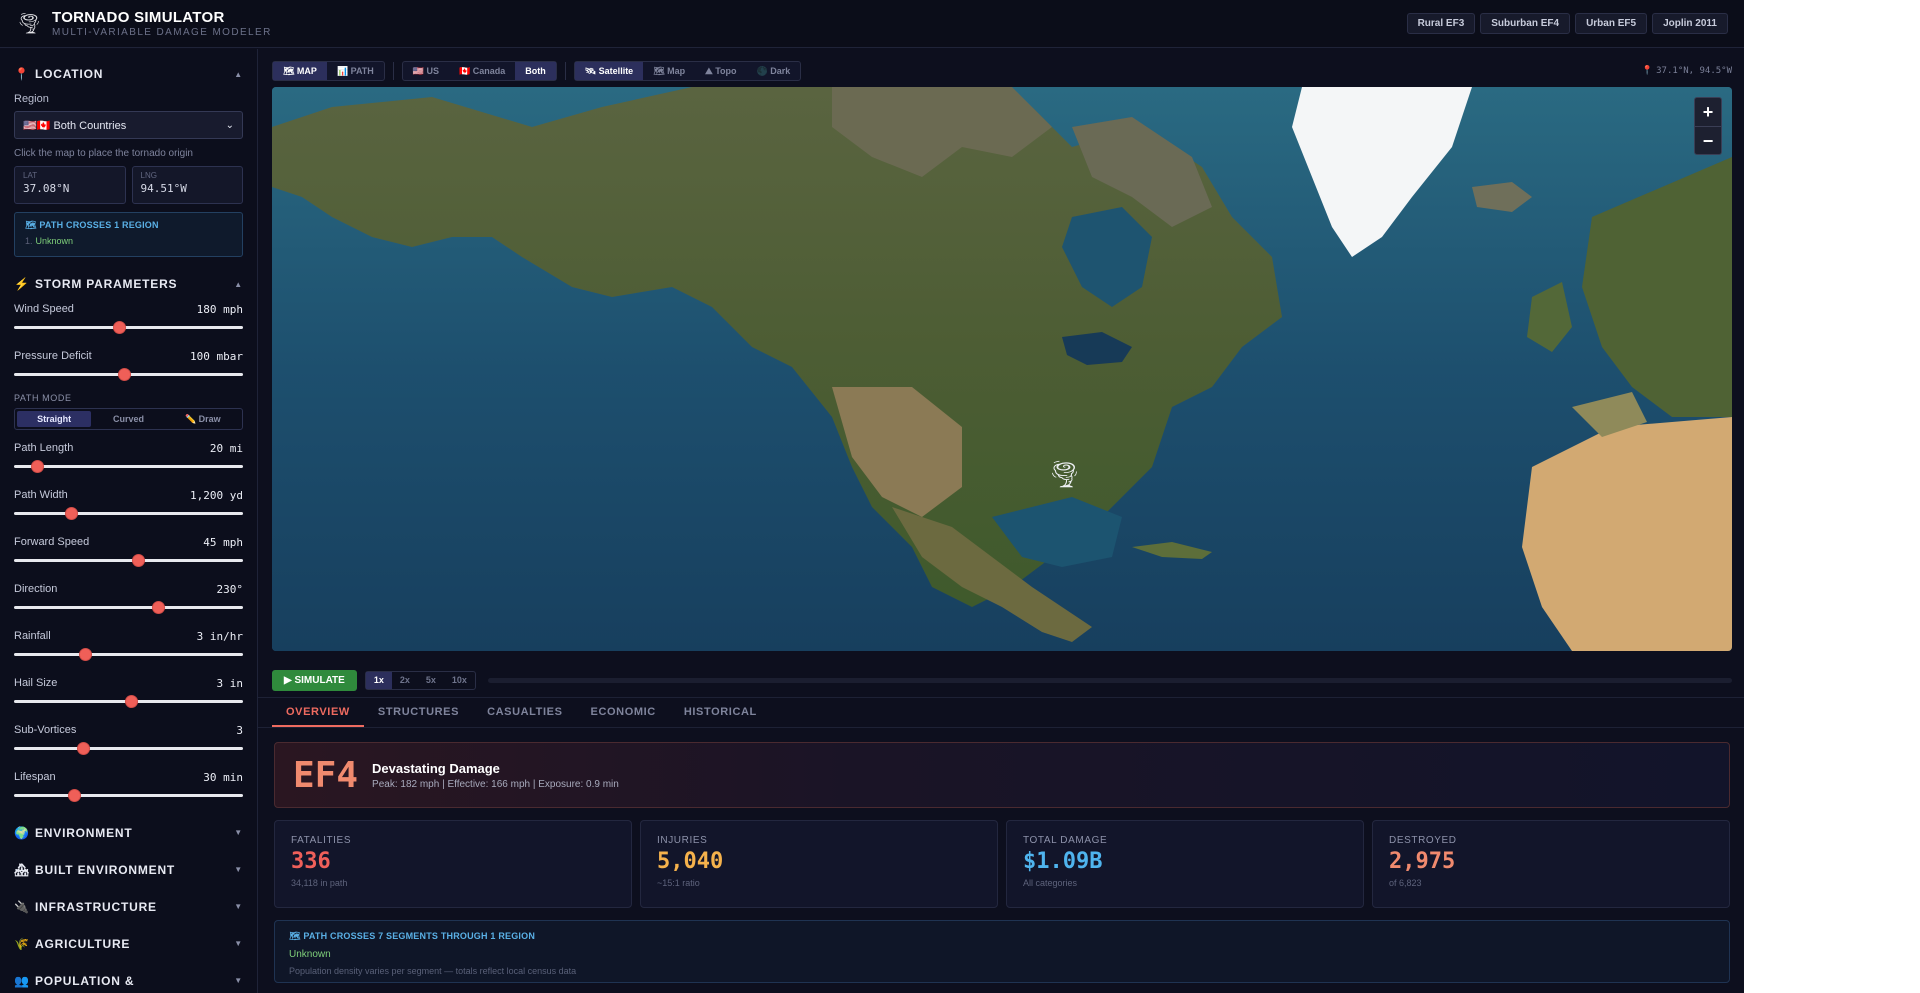  What do you see at coordinates (70, 185) in the screenshot?
I see `lat-field: LAT 37.08°N` at bounding box center [70, 185].